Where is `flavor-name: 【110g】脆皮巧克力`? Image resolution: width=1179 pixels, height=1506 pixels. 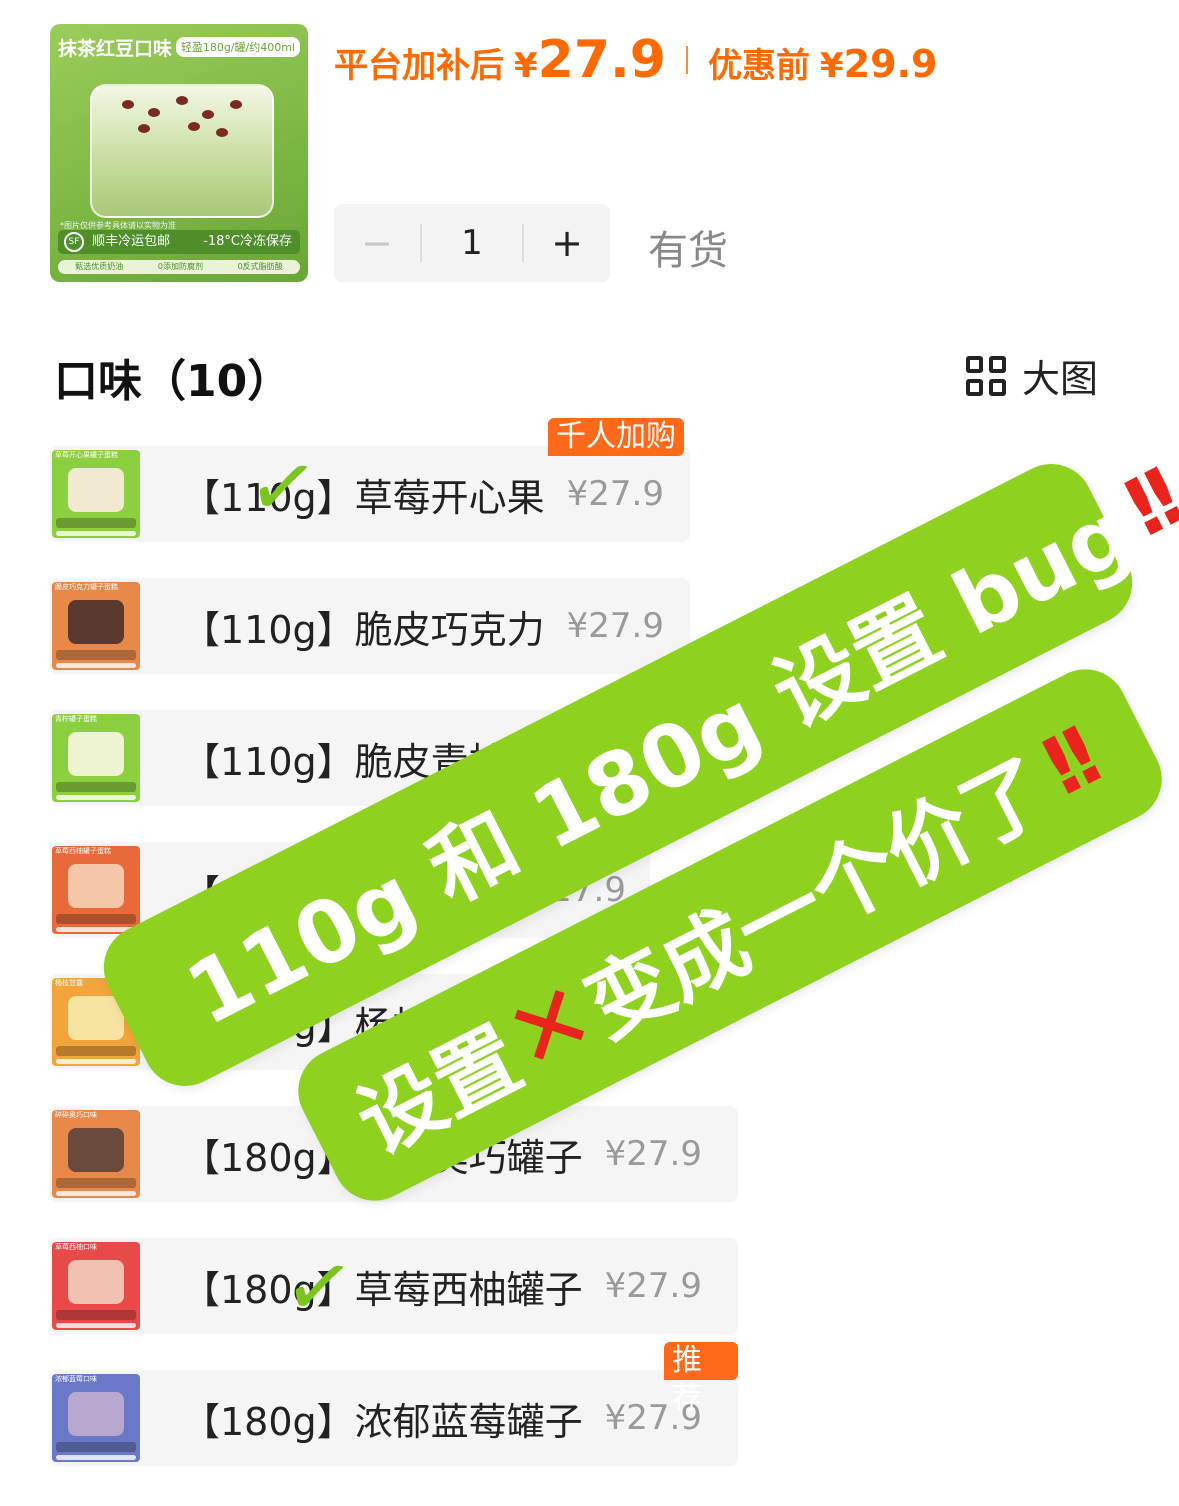 flavor-name: 【110g】脆皮巧克力 is located at coordinates (363, 629).